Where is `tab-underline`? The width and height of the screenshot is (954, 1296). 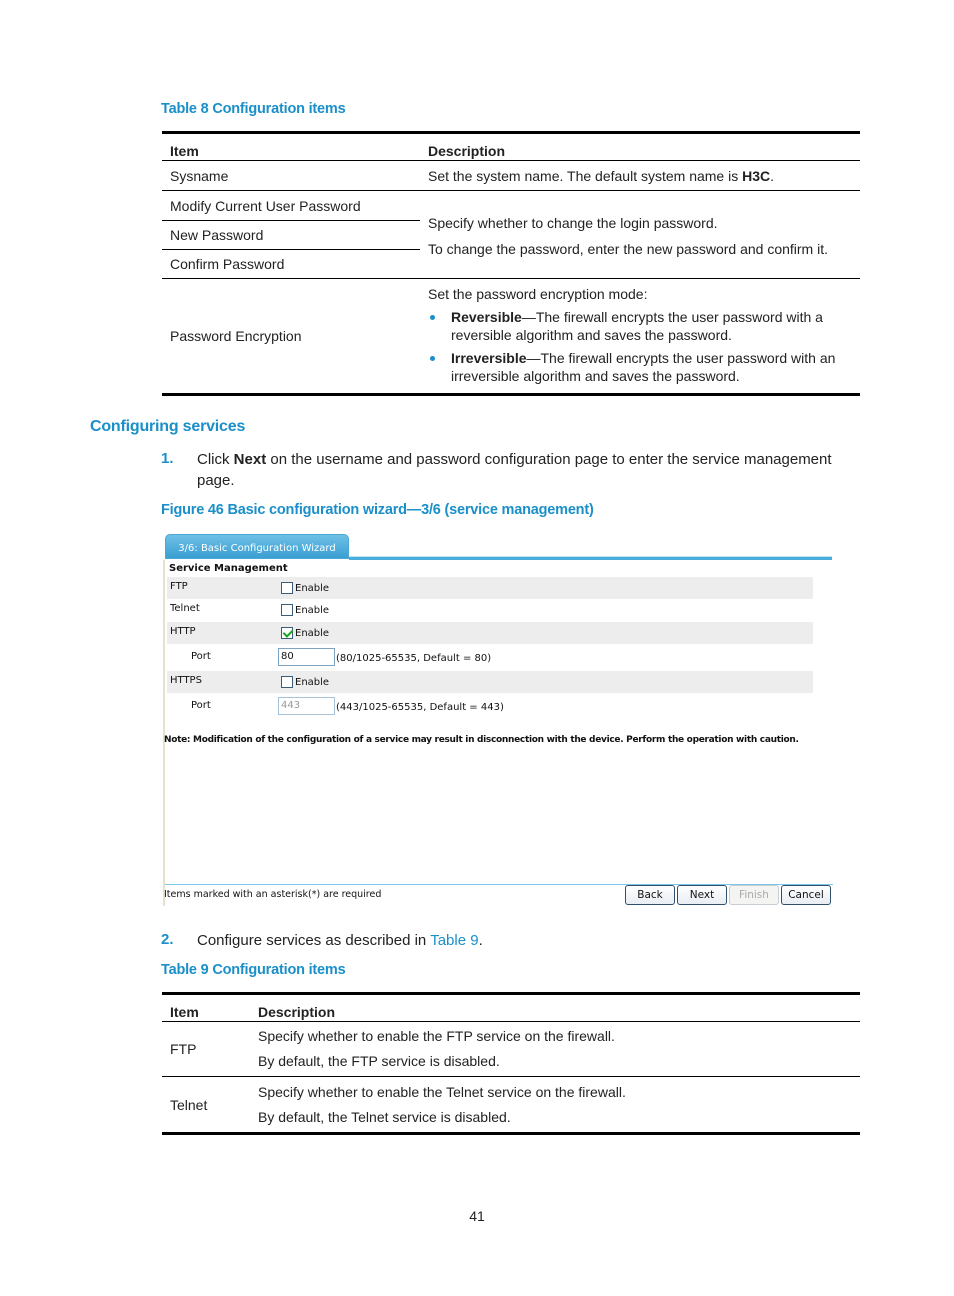 tab-underline is located at coordinates (590, 558).